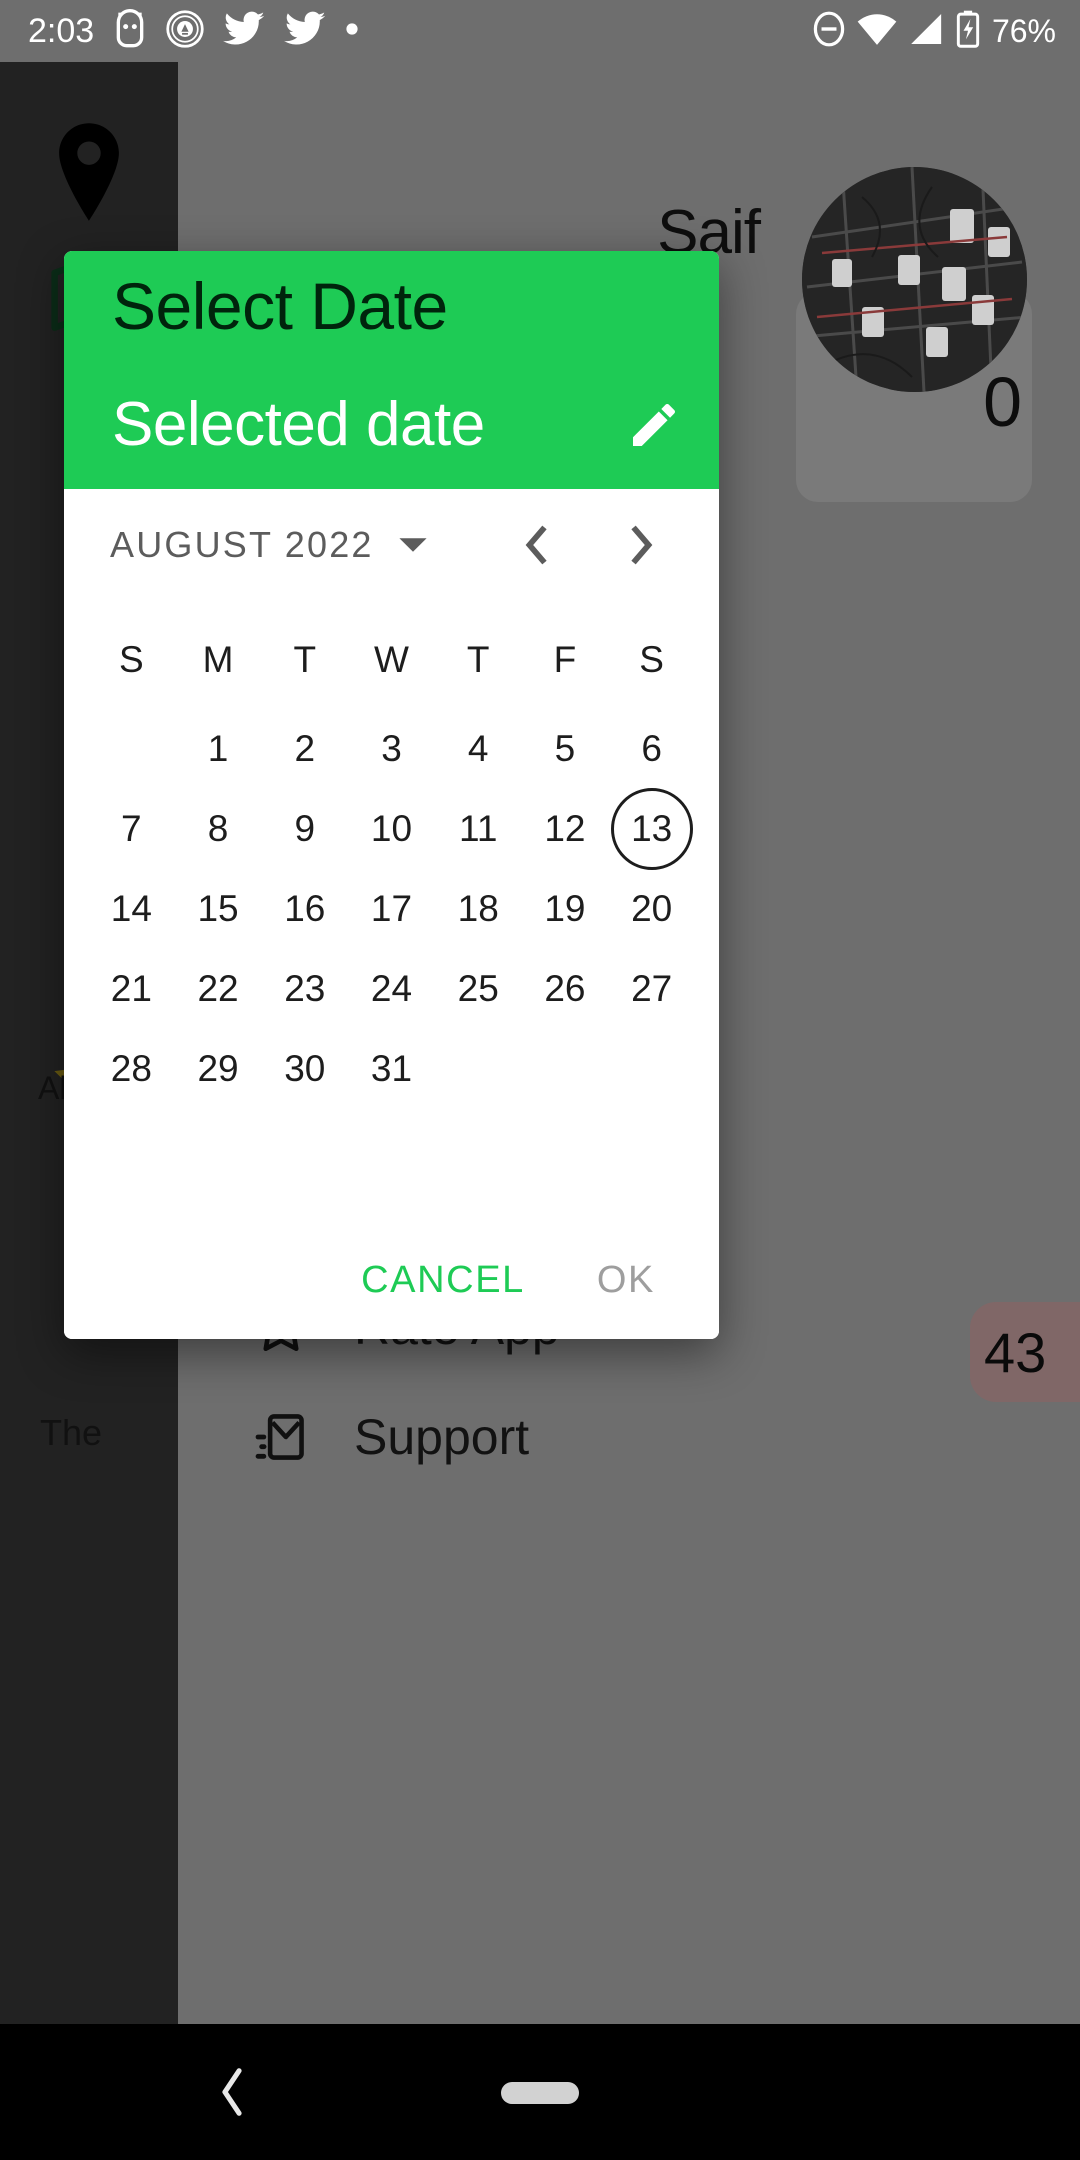 This screenshot has height=2160, width=1080. I want to click on calendar-day-label: 4, so click(478, 748).